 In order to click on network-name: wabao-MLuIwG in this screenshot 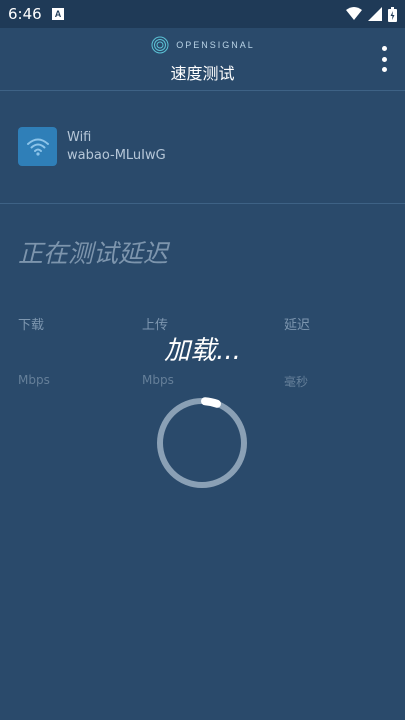, I will do `click(116, 155)`.